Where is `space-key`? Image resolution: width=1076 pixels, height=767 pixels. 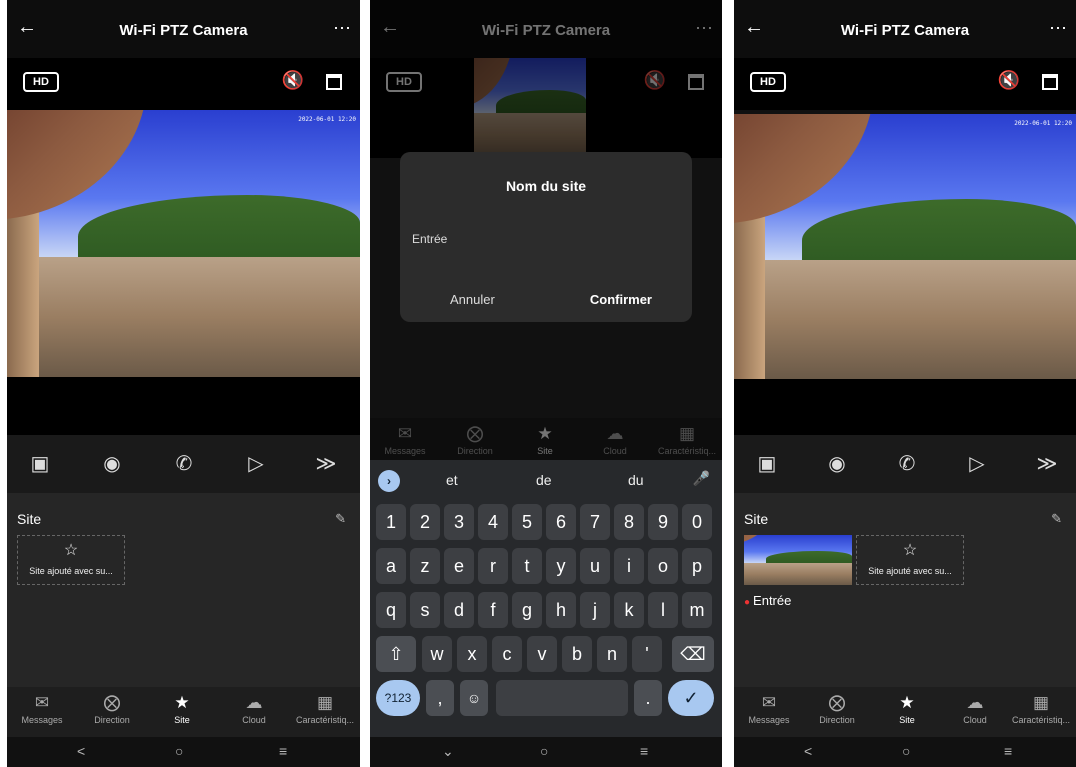 space-key is located at coordinates (562, 698).